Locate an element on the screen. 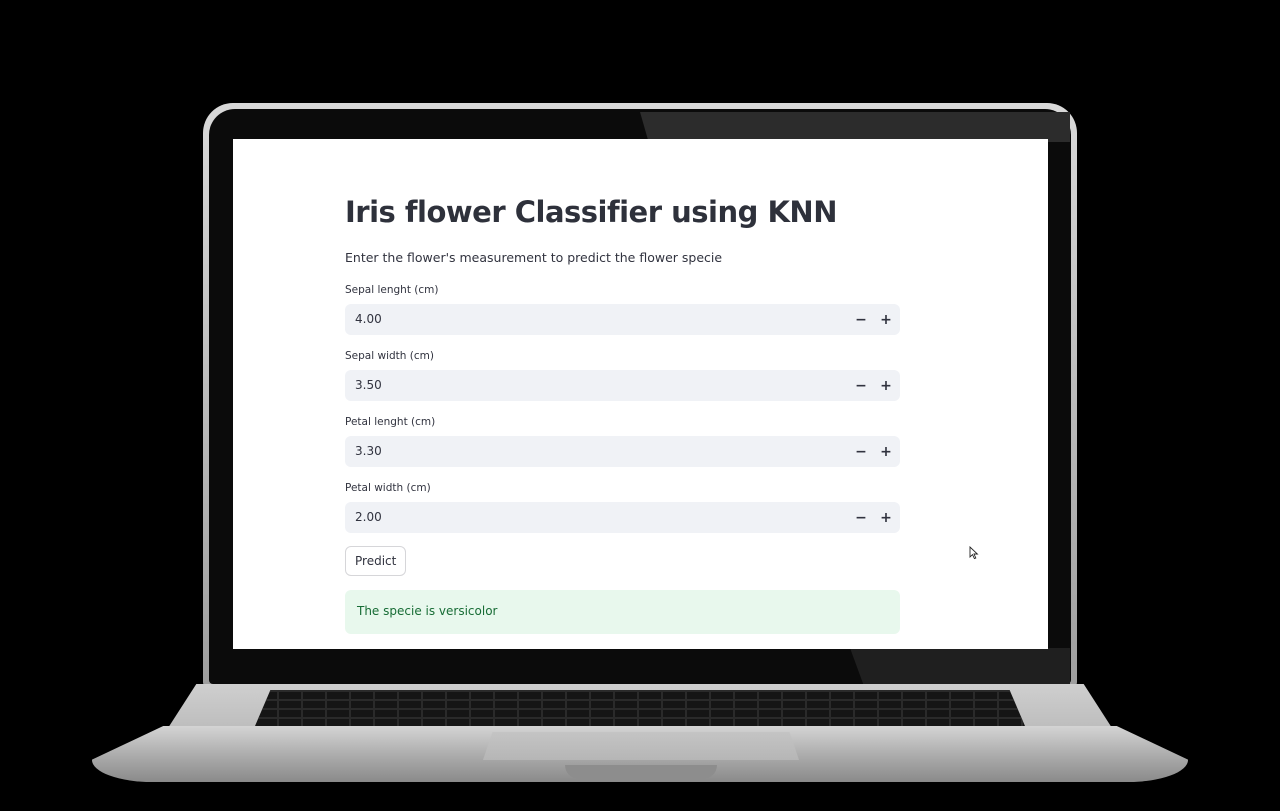 The image size is (1280, 811). mouse-cursor-icon is located at coordinates (974, 553).